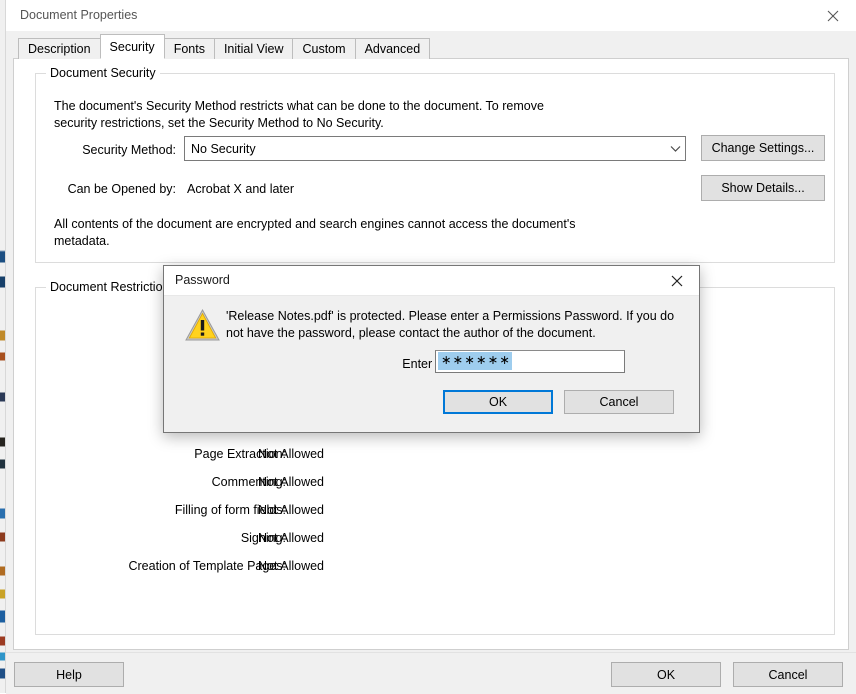  Describe the element at coordinates (241, 189) in the screenshot. I see `can-be-opened-by-value: Acrobat X and later` at that location.